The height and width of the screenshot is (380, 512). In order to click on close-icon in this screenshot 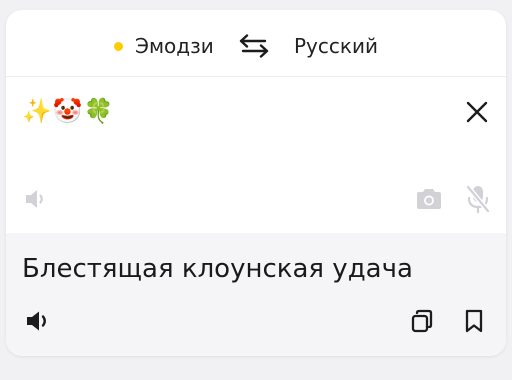, I will do `click(477, 112)`.